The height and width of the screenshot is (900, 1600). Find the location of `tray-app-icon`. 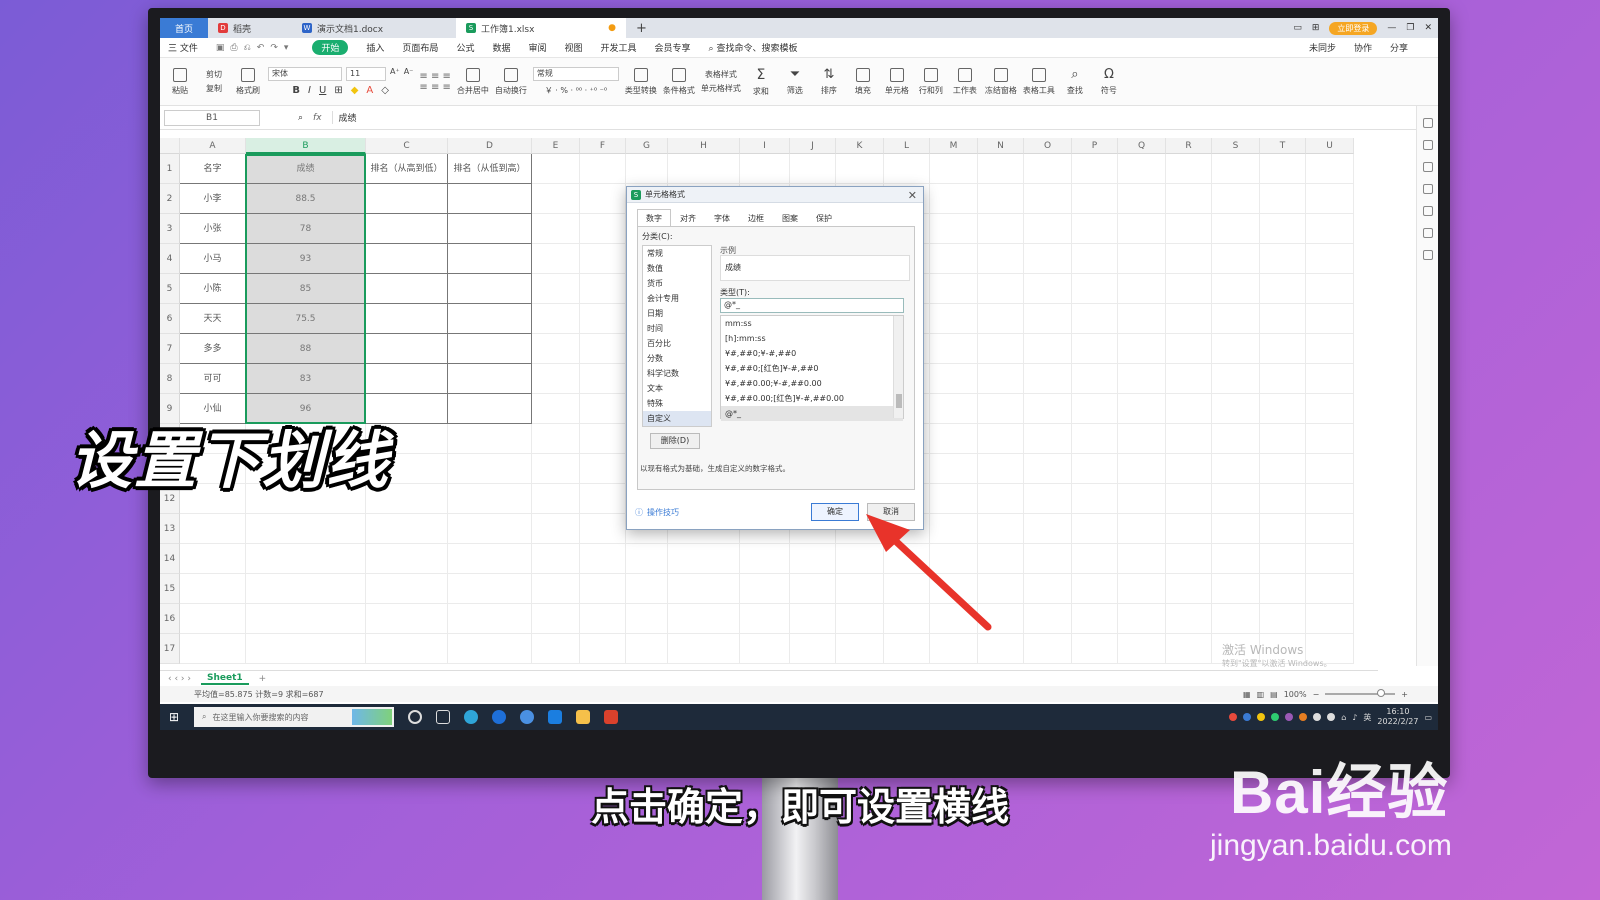

tray-app-icon is located at coordinates (1303, 717).